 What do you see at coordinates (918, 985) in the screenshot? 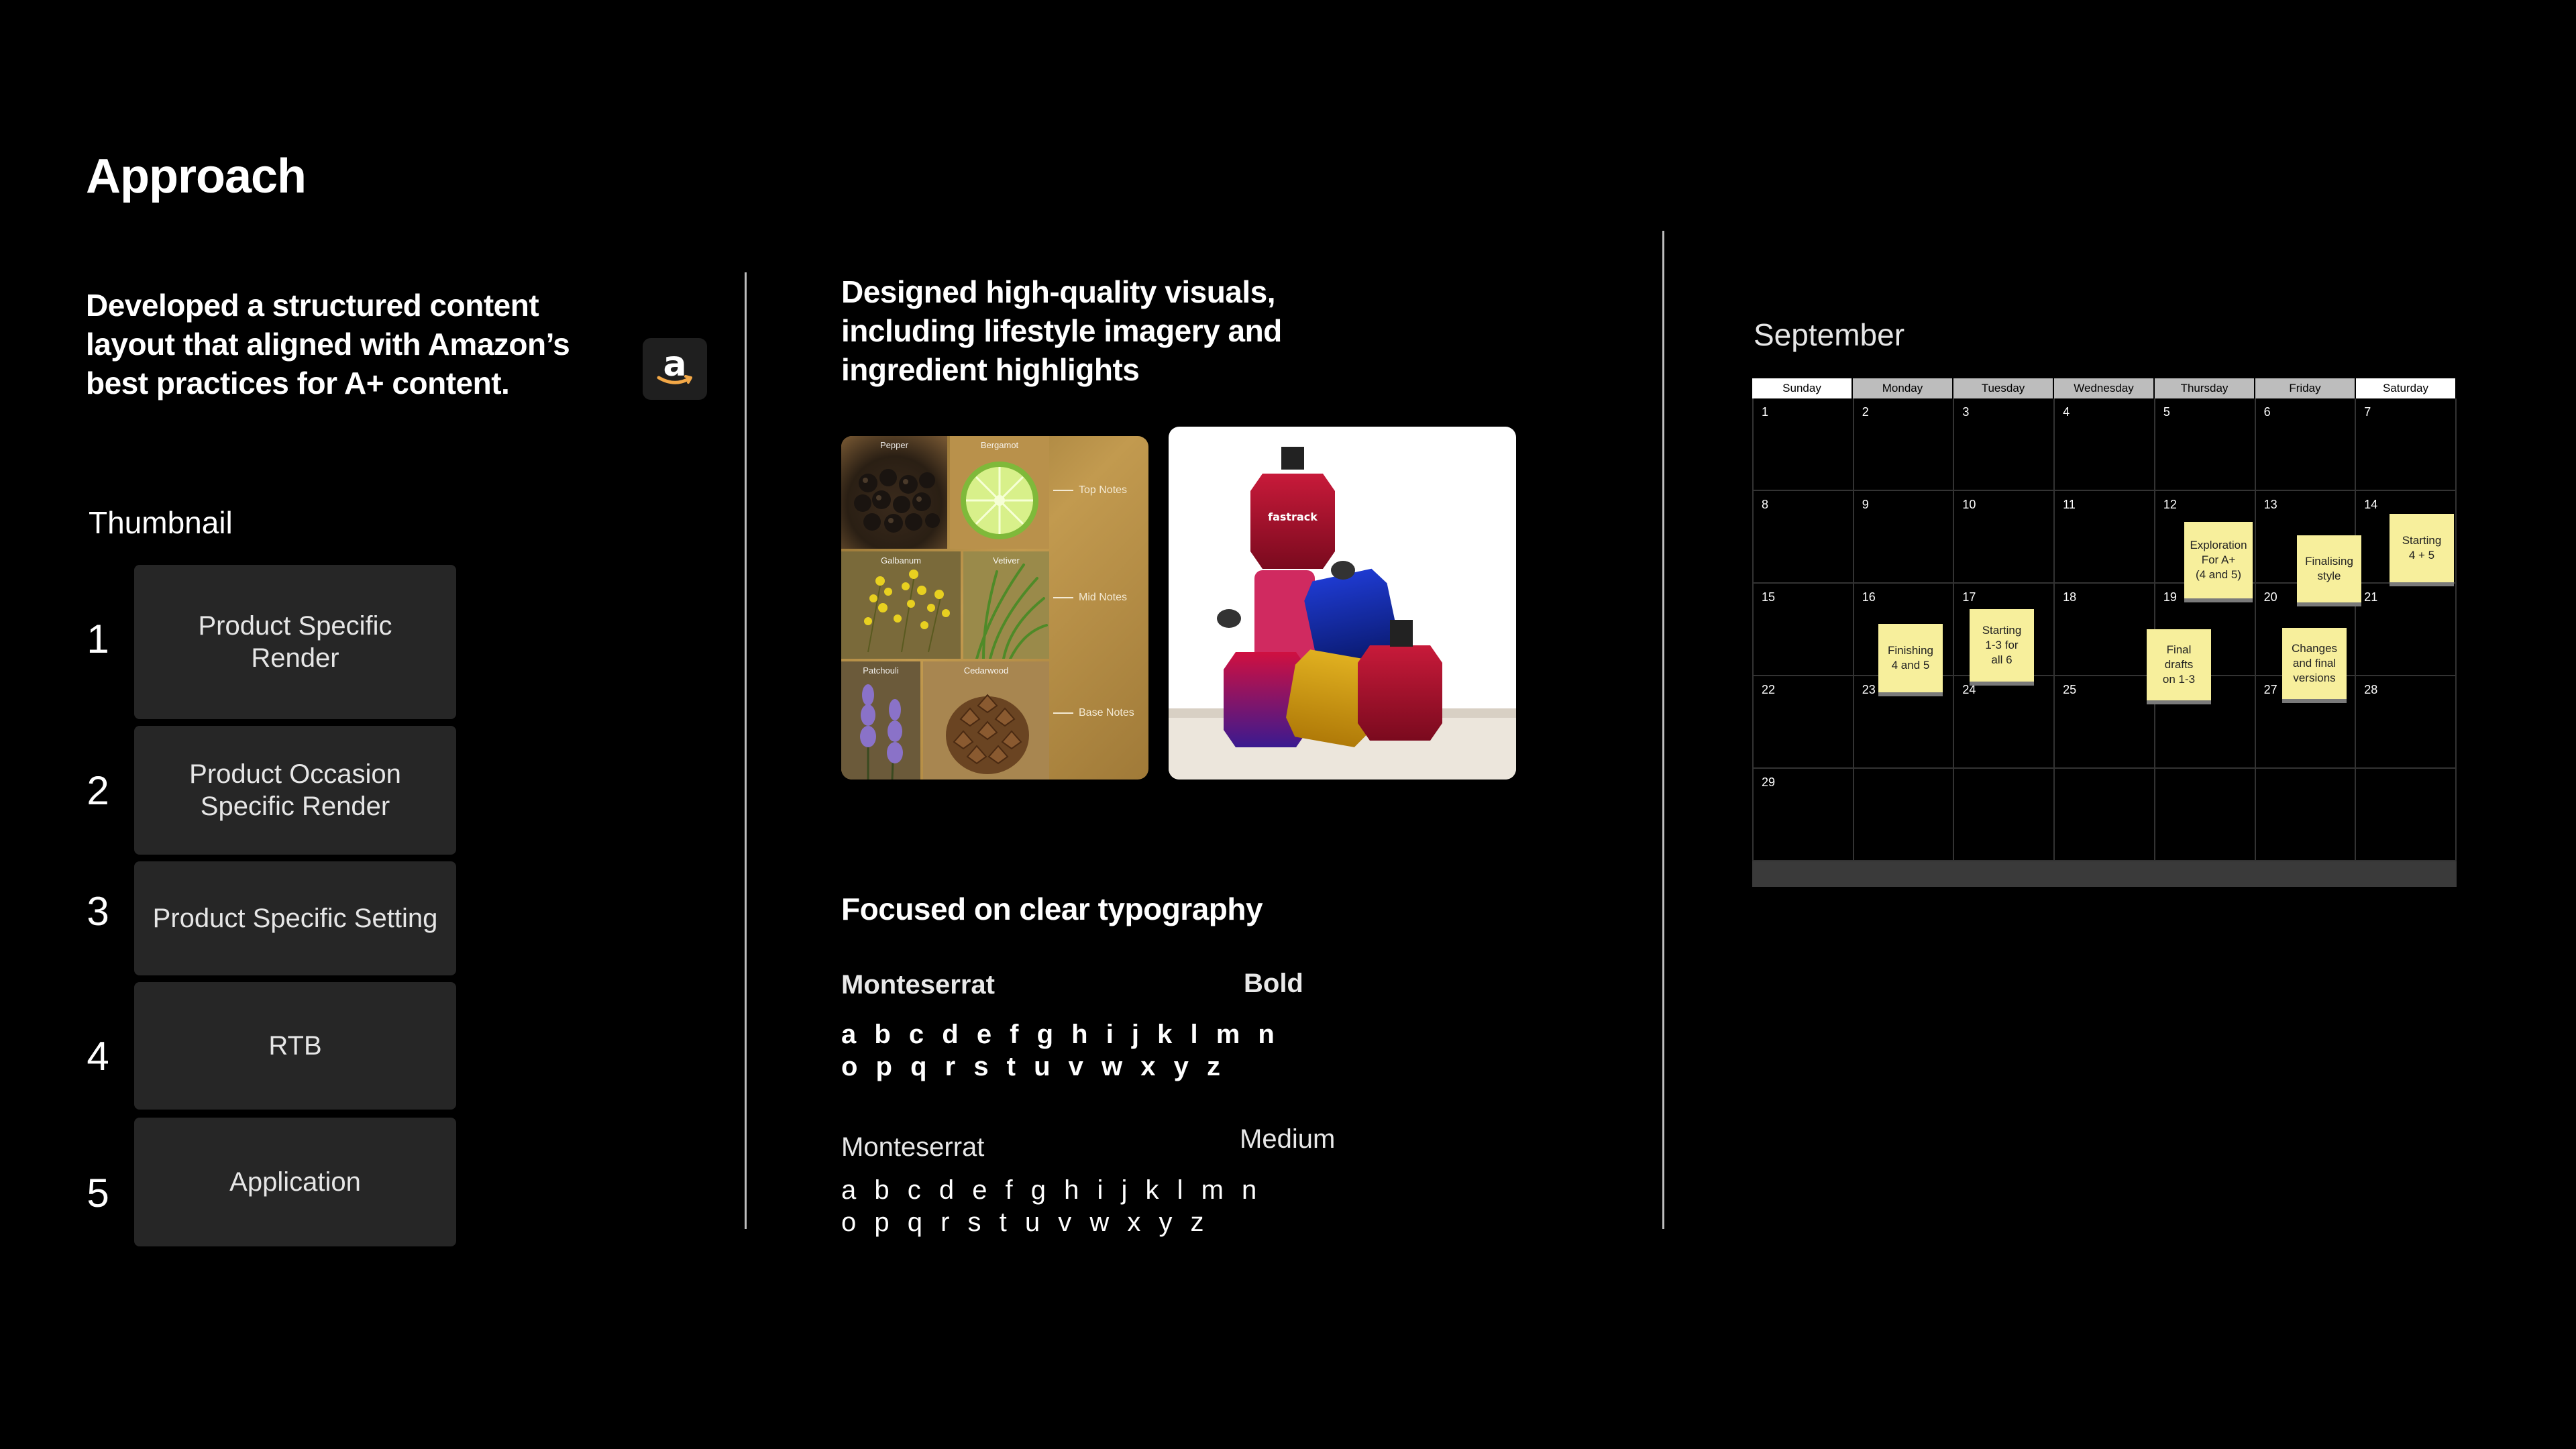
I see `font-name-bold: Monteserrat` at bounding box center [918, 985].